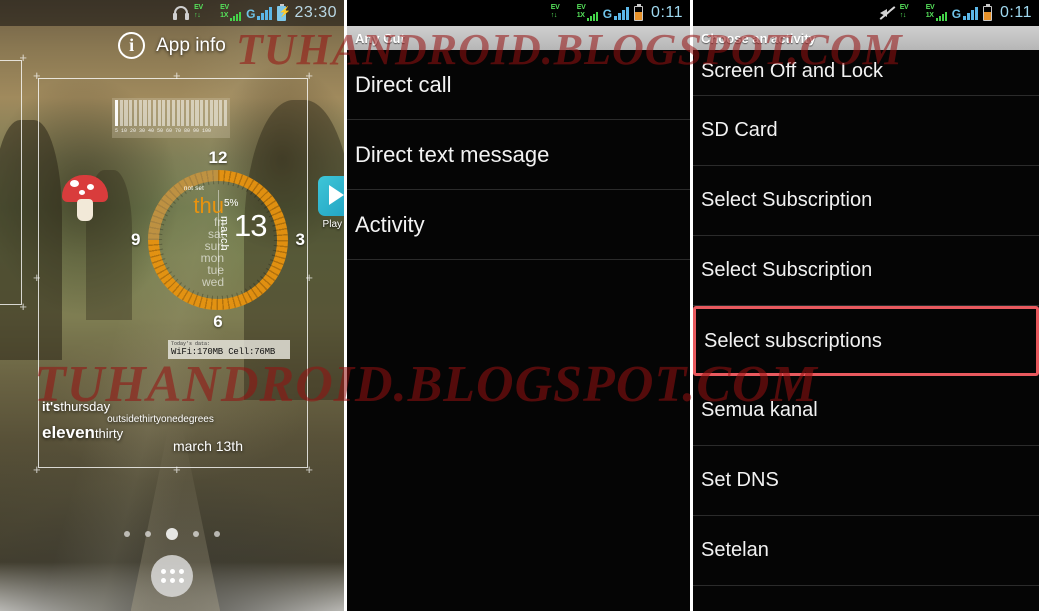 This screenshot has width=1039, height=611. What do you see at coordinates (758, 38) in the screenshot?
I see `dialog-title: Choose an activity` at bounding box center [758, 38].